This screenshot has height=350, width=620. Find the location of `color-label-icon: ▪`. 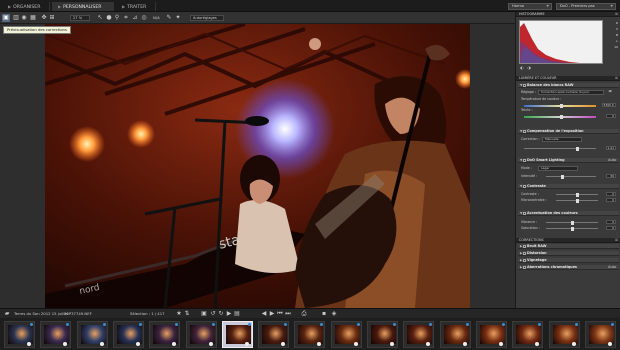

color-label-icon: ▪ is located at coordinates (324, 314).